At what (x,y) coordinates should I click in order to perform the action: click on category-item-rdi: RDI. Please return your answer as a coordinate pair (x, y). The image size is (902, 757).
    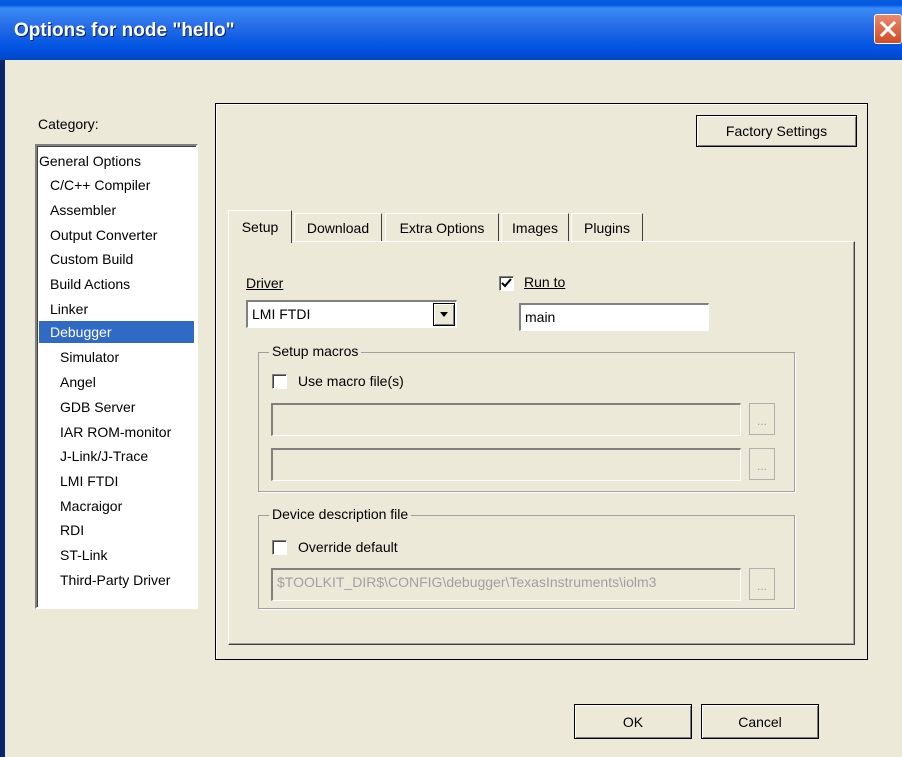
    Looking at the image, I should click on (72, 530).